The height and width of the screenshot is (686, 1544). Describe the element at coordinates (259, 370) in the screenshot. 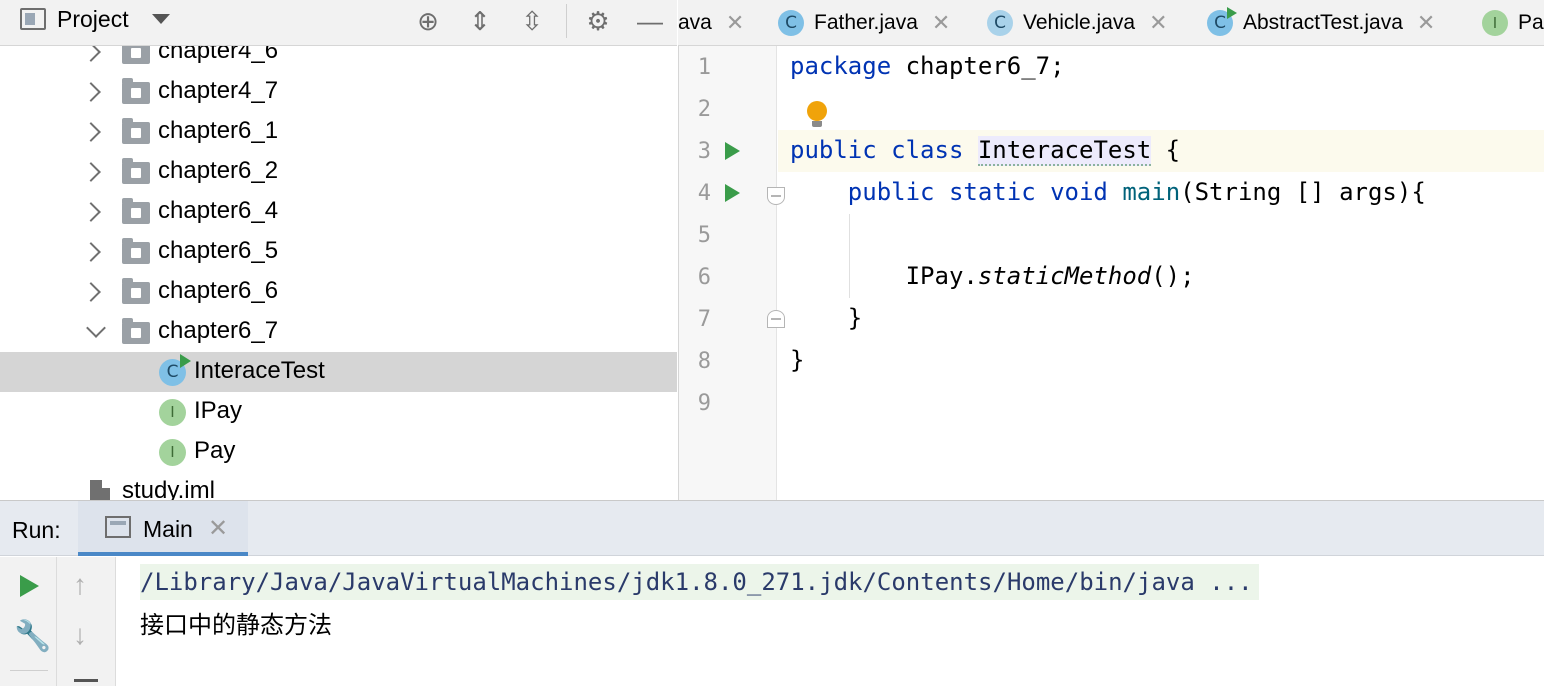

I see `tree-item-label: InteraceTest` at that location.